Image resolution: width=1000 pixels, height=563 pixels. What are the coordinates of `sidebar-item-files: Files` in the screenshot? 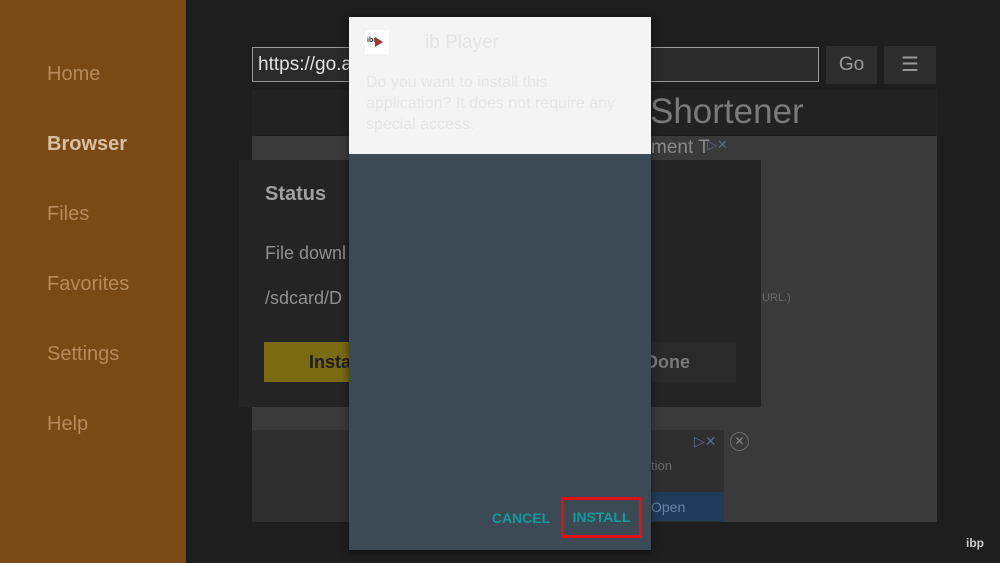 It's located at (68, 214).